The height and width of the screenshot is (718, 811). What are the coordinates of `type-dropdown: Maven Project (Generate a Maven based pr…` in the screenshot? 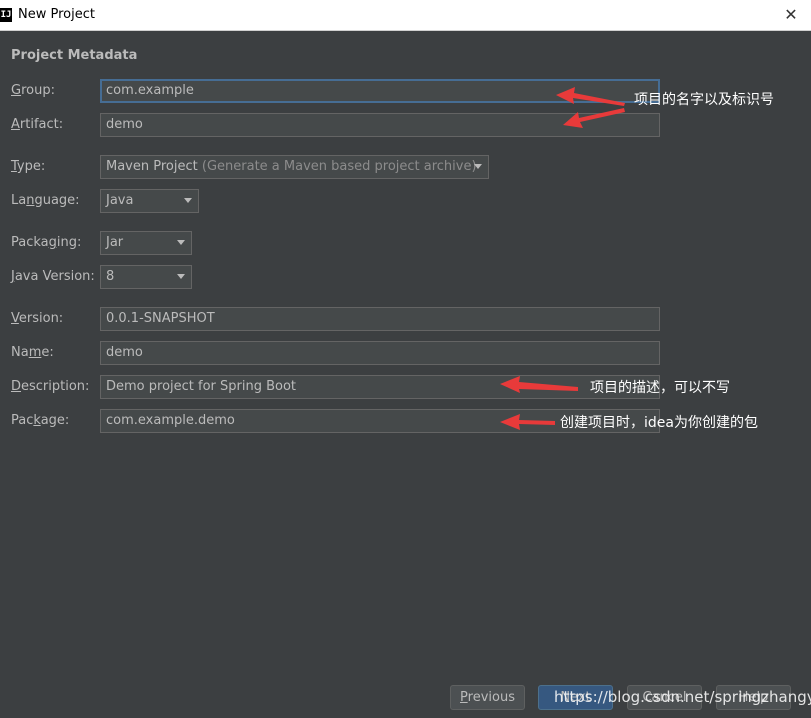 It's located at (294, 167).